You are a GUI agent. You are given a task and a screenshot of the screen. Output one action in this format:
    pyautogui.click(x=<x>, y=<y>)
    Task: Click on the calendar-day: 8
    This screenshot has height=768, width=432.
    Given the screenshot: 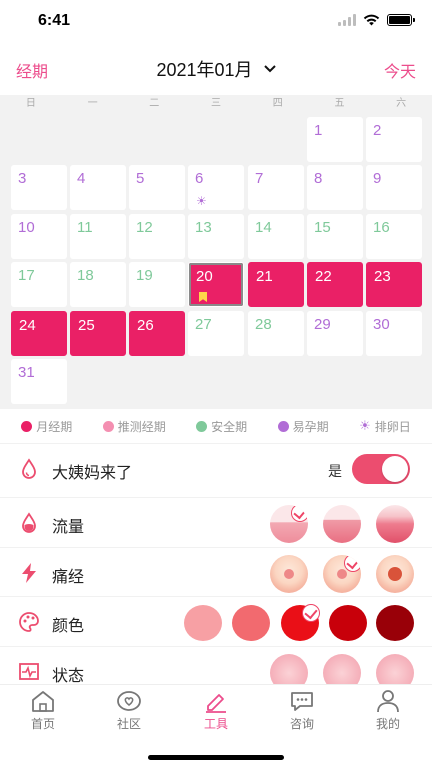 What is the action you would take?
    pyautogui.click(x=335, y=187)
    